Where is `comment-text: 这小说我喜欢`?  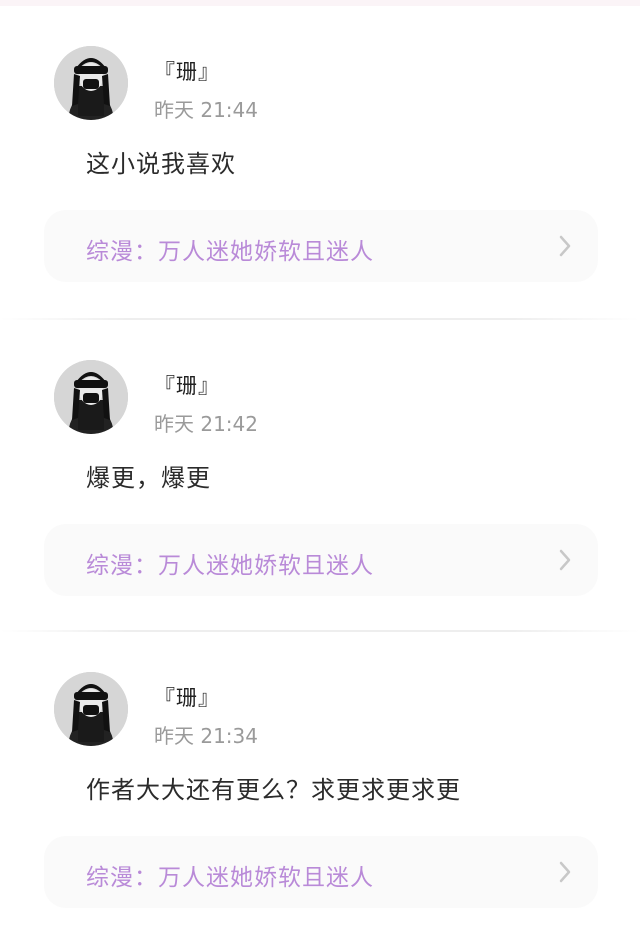
comment-text: 这小说我喜欢 is located at coordinates (161, 164).